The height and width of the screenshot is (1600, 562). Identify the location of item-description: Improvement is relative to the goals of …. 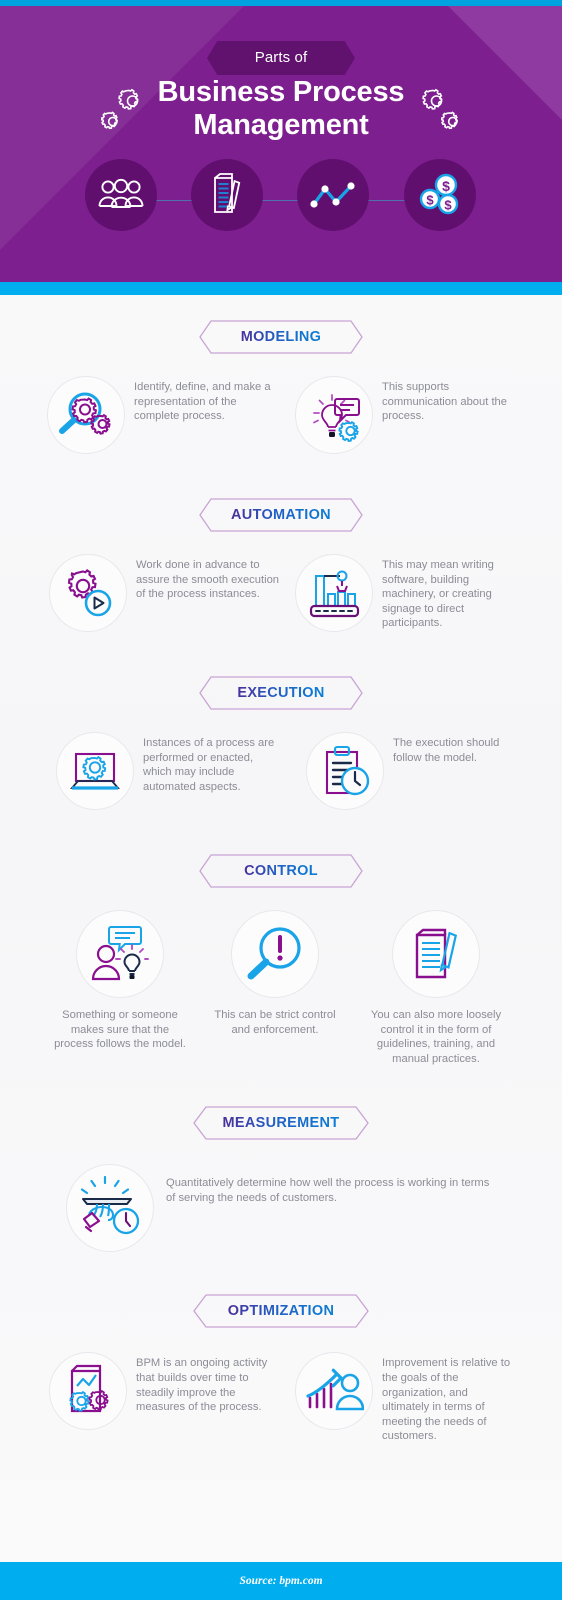
(446, 1400).